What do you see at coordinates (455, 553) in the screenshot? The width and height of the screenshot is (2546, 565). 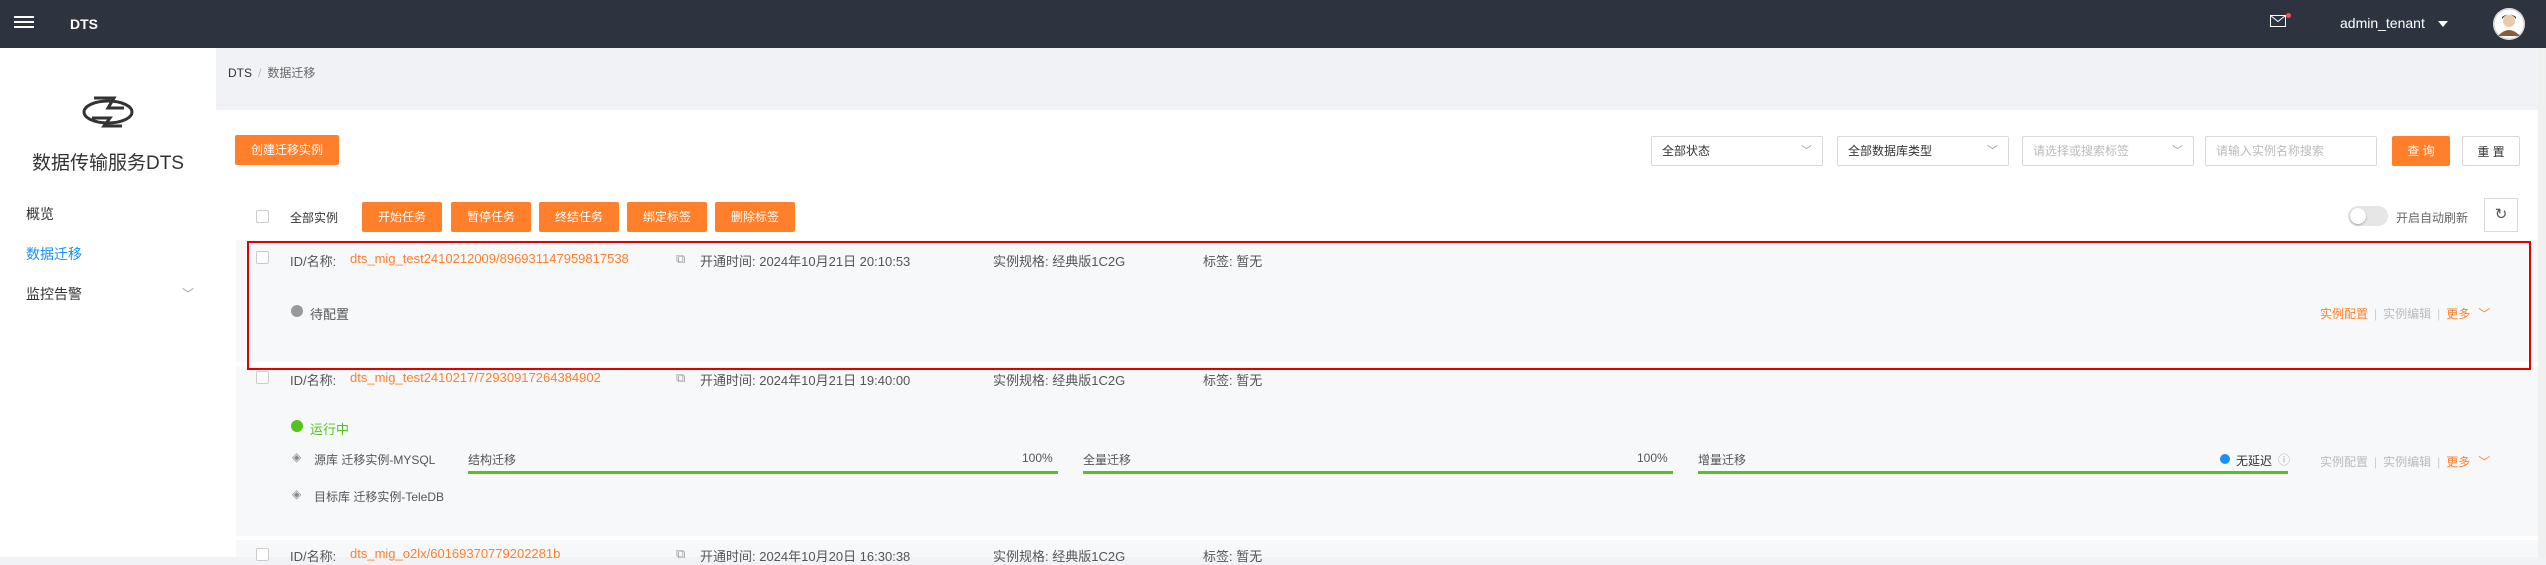 I see `instance-id-link: dts_mig_o2lx/60169370779202281b` at bounding box center [455, 553].